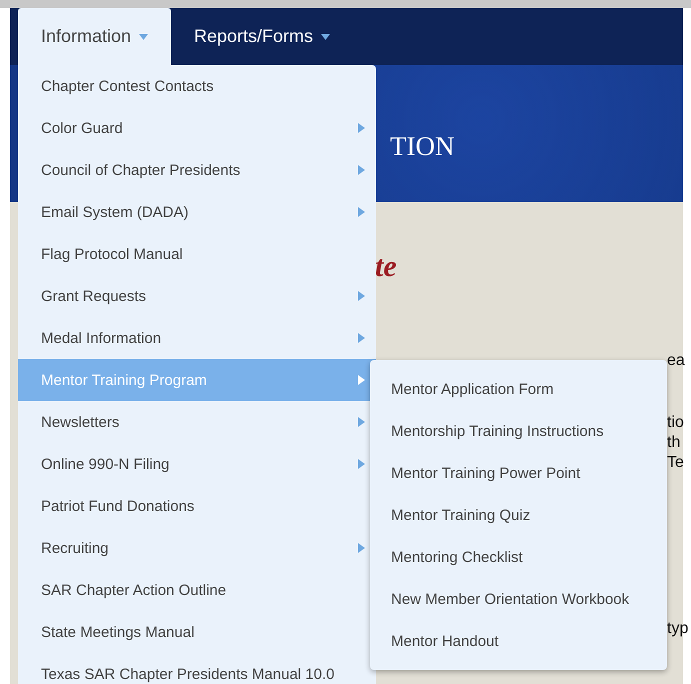 Image resolution: width=691 pixels, height=684 pixels. Describe the element at coordinates (94, 36) in the screenshot. I see `nav-tab: Information` at that location.